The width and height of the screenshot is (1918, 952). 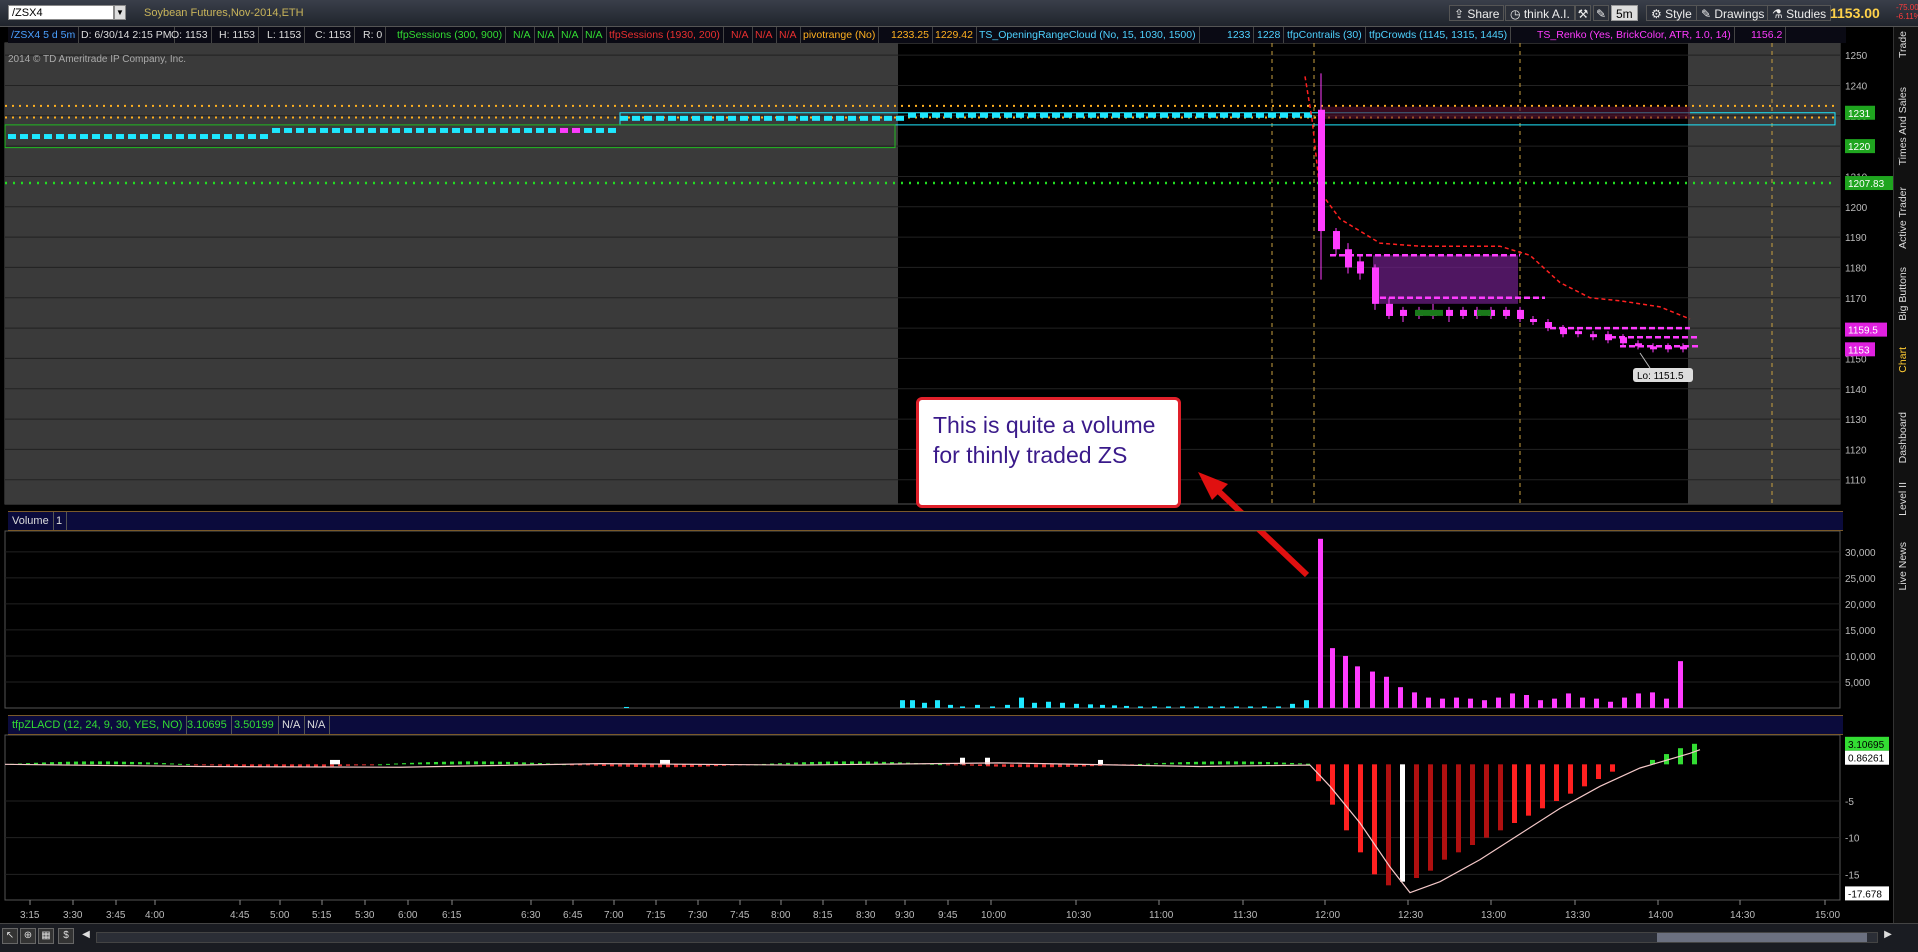 What do you see at coordinates (127, 35) in the screenshot?
I see `study-legend-item: D: 6/30/14 2:15 PM` at bounding box center [127, 35].